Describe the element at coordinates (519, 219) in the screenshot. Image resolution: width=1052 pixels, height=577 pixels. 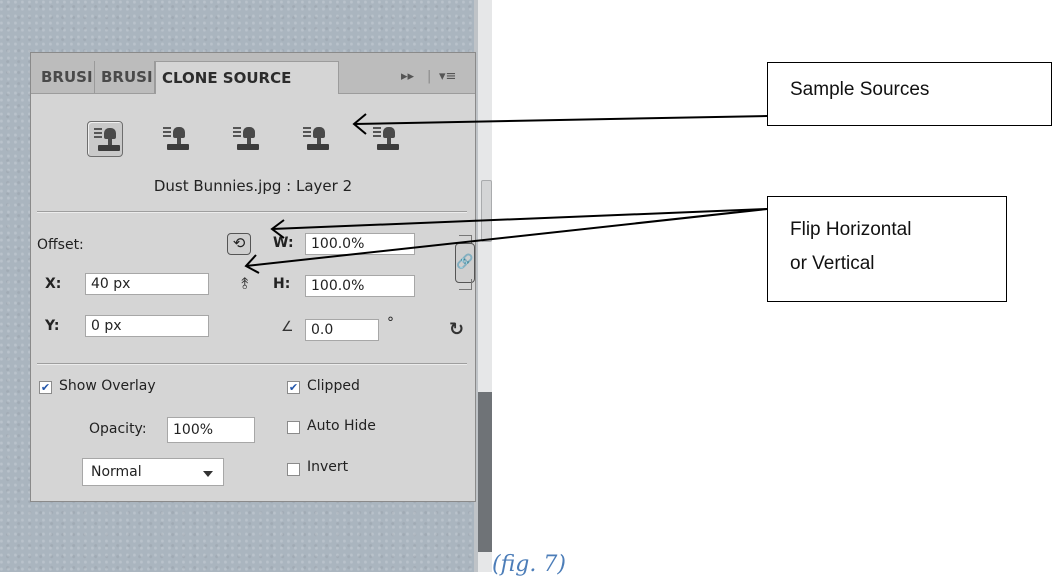
I see `arrow-flip-horizontal` at that location.